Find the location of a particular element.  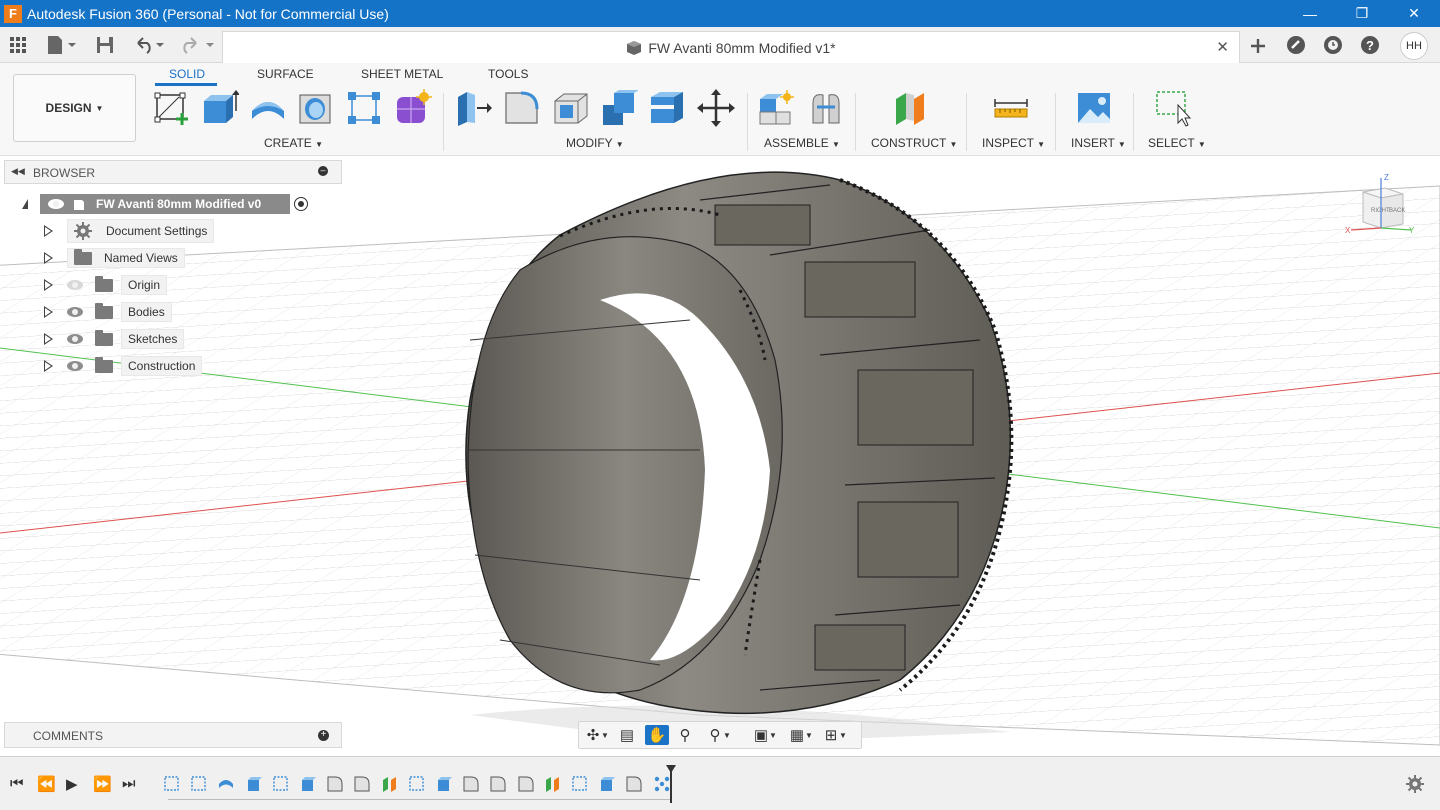

add-comment-icon: + is located at coordinates (323, 735).